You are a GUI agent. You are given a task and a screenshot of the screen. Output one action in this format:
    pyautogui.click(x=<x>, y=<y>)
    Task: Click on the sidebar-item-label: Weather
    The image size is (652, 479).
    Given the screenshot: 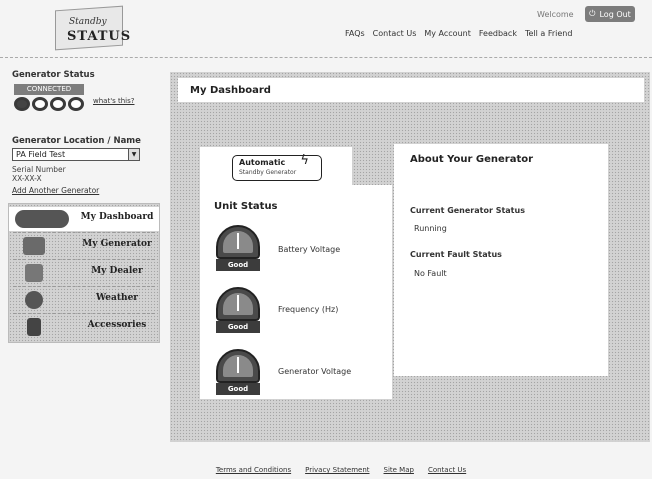 What is the action you would take?
    pyautogui.click(x=117, y=298)
    